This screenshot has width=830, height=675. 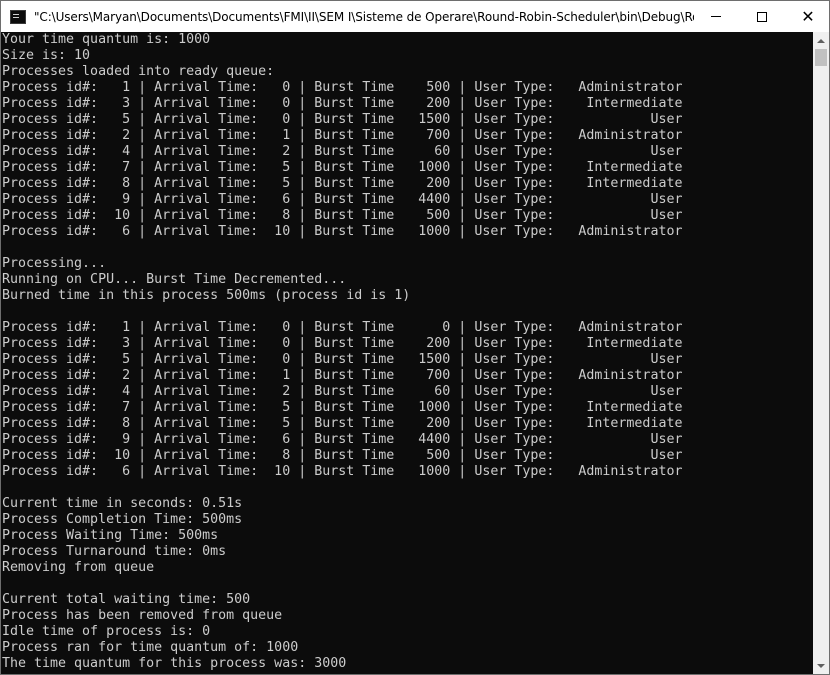 What do you see at coordinates (150, 647) in the screenshot?
I see `console-line: Process ran for time quantum of: 1000` at bounding box center [150, 647].